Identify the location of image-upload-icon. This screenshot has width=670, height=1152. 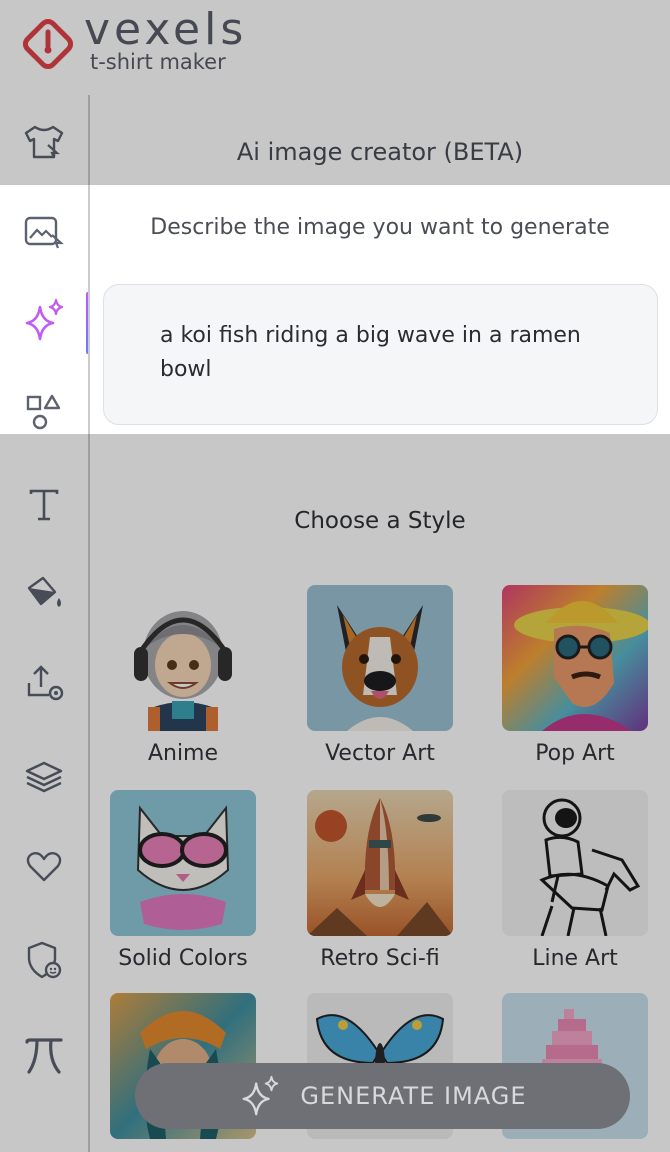
(44, 232).